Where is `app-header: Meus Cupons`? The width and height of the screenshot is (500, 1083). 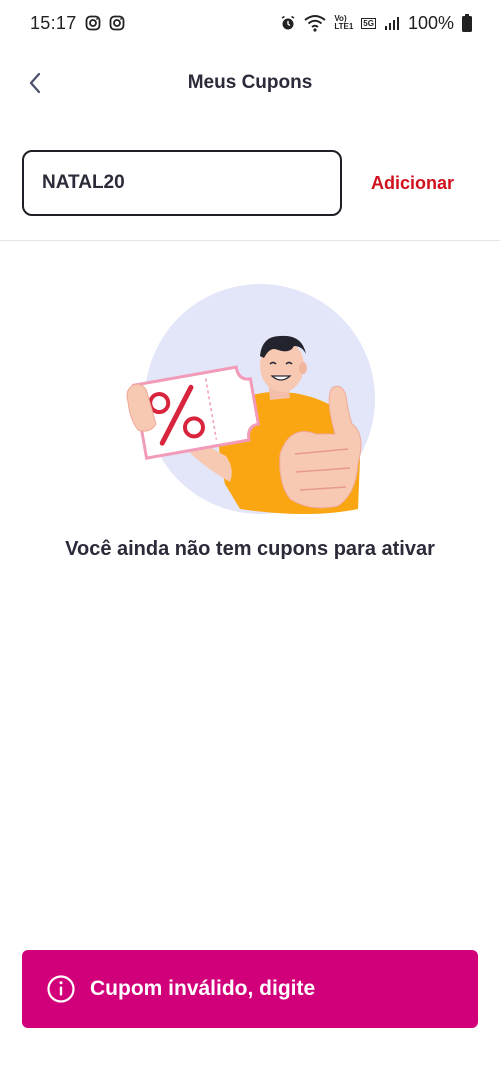 app-header: Meus Cupons is located at coordinates (250, 83).